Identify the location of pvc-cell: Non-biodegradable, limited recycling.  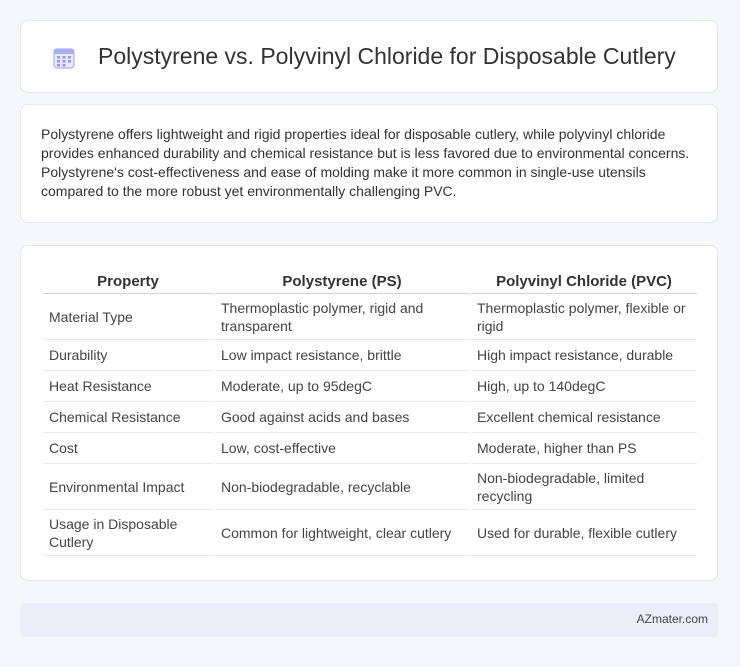
(584, 487).